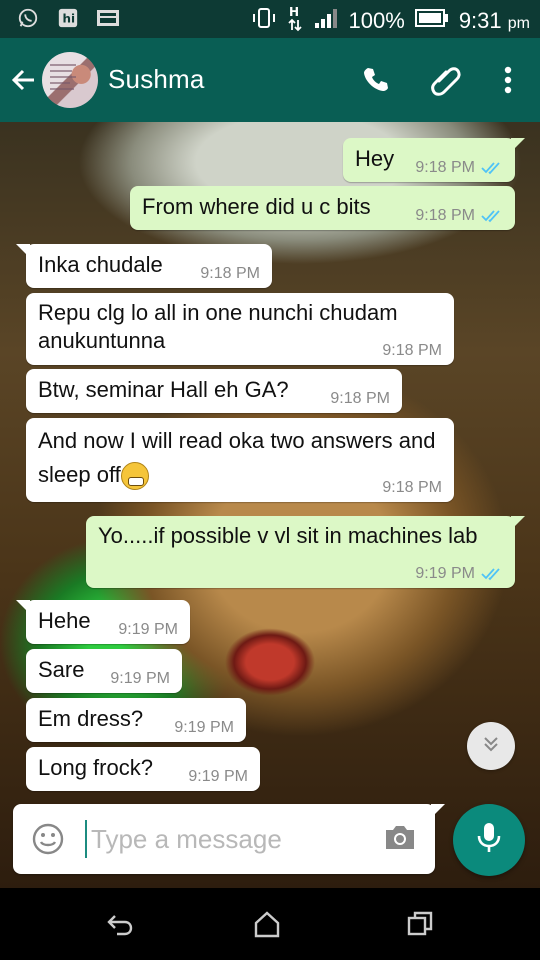  I want to click on message-outgoing: Hey 9:18 PM, so click(434, 160).